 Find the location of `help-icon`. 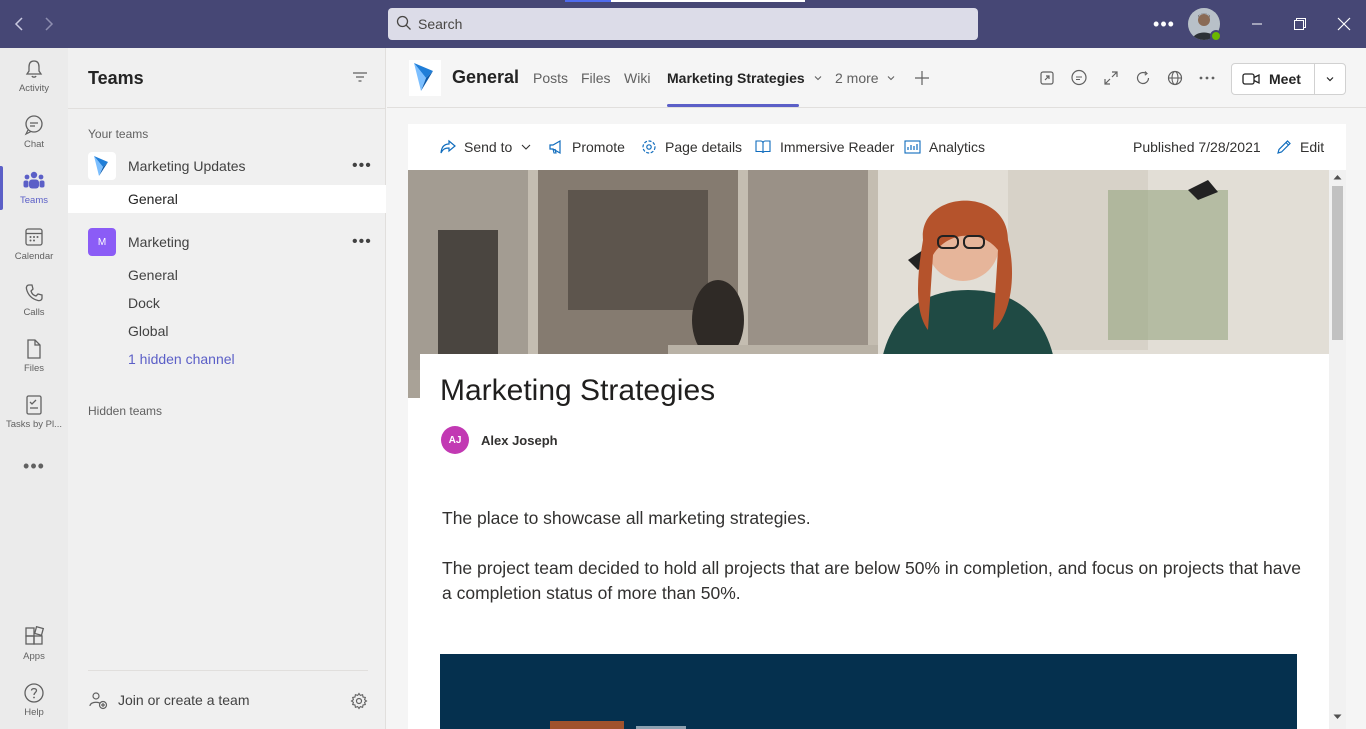

help-icon is located at coordinates (34, 693).